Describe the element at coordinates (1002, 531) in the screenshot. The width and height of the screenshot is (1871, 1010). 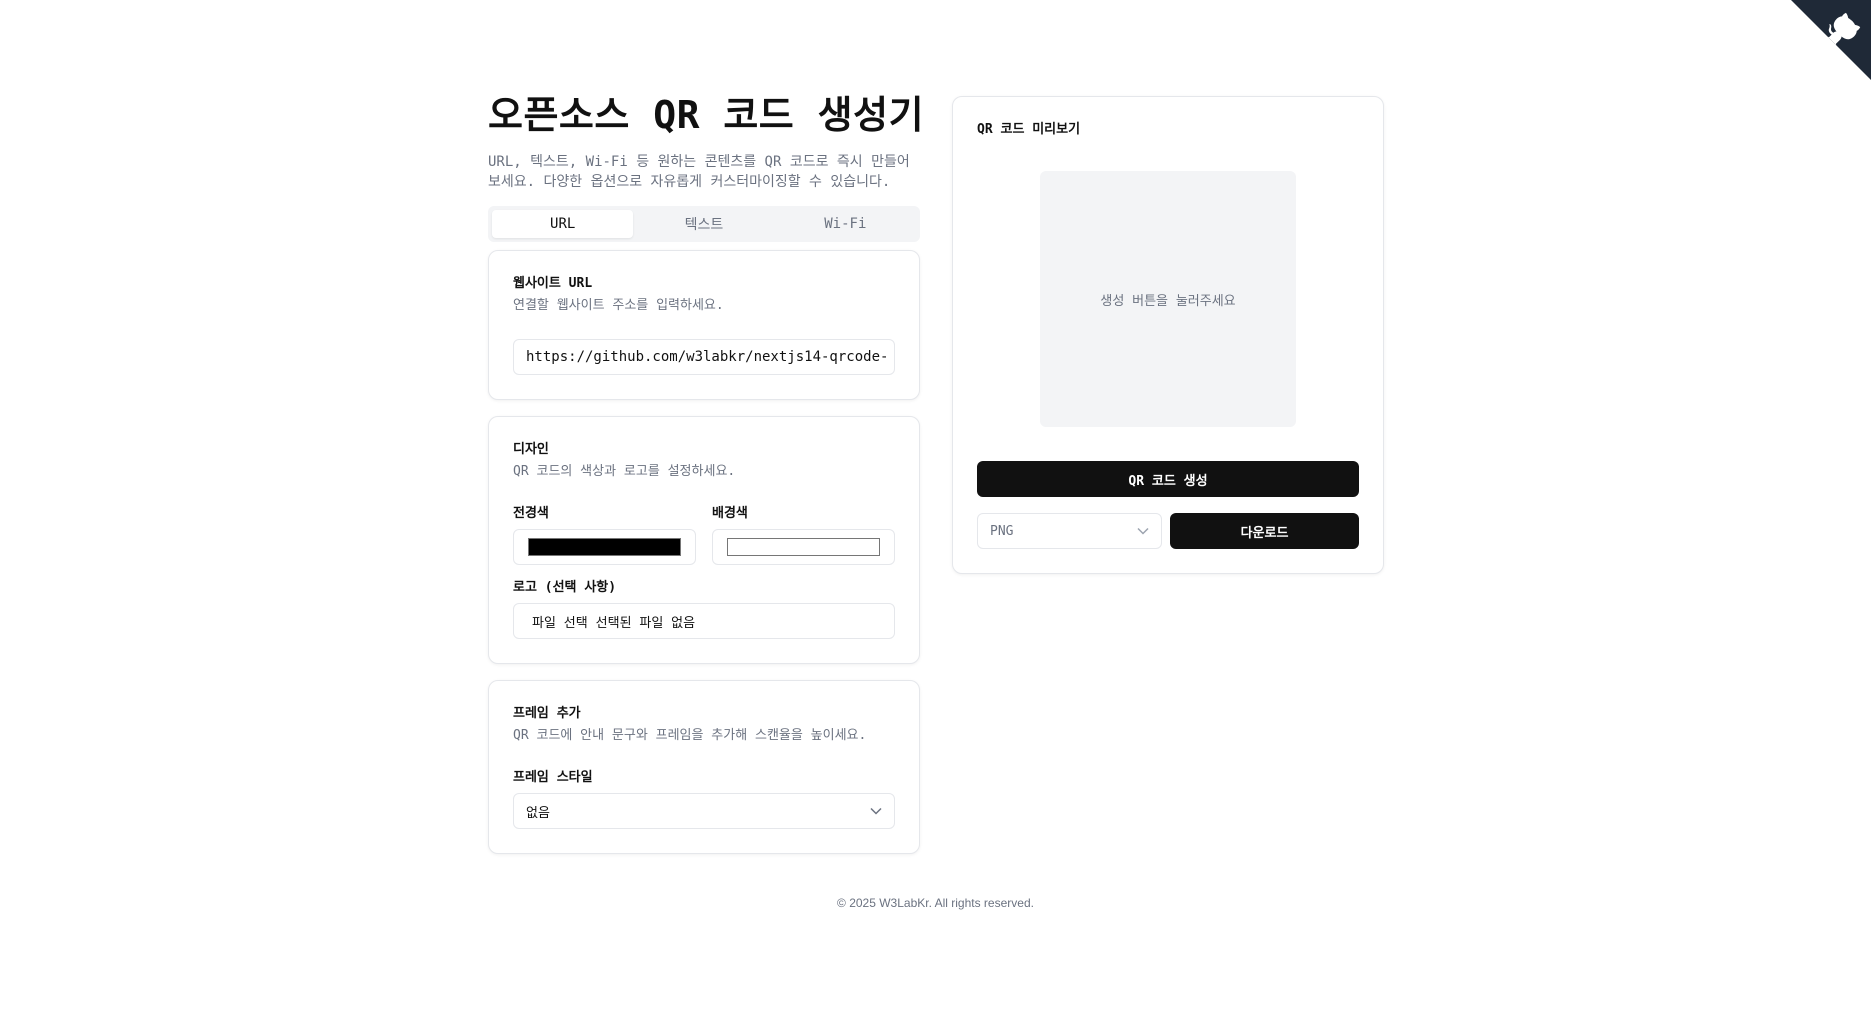
I see `format-value: PNG` at that location.